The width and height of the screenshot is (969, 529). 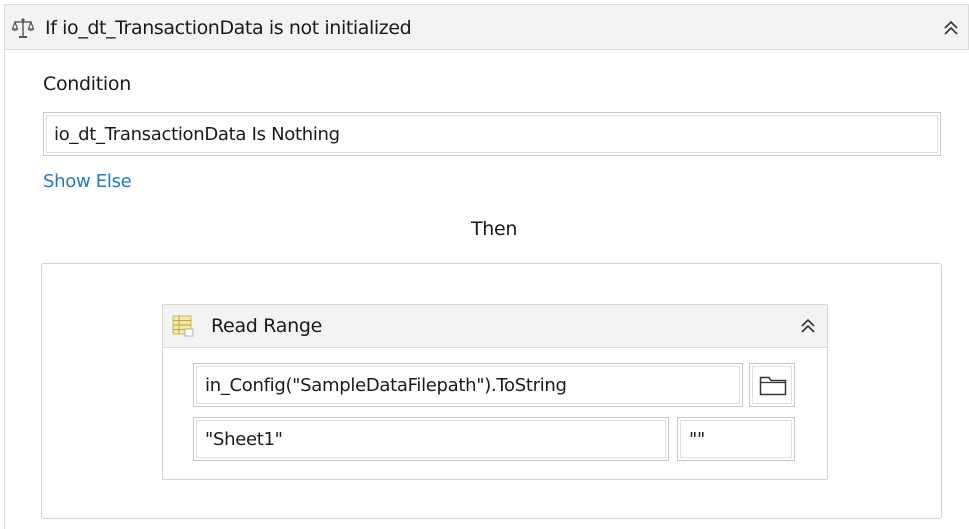 I want to click on range-input: "", so click(x=736, y=439).